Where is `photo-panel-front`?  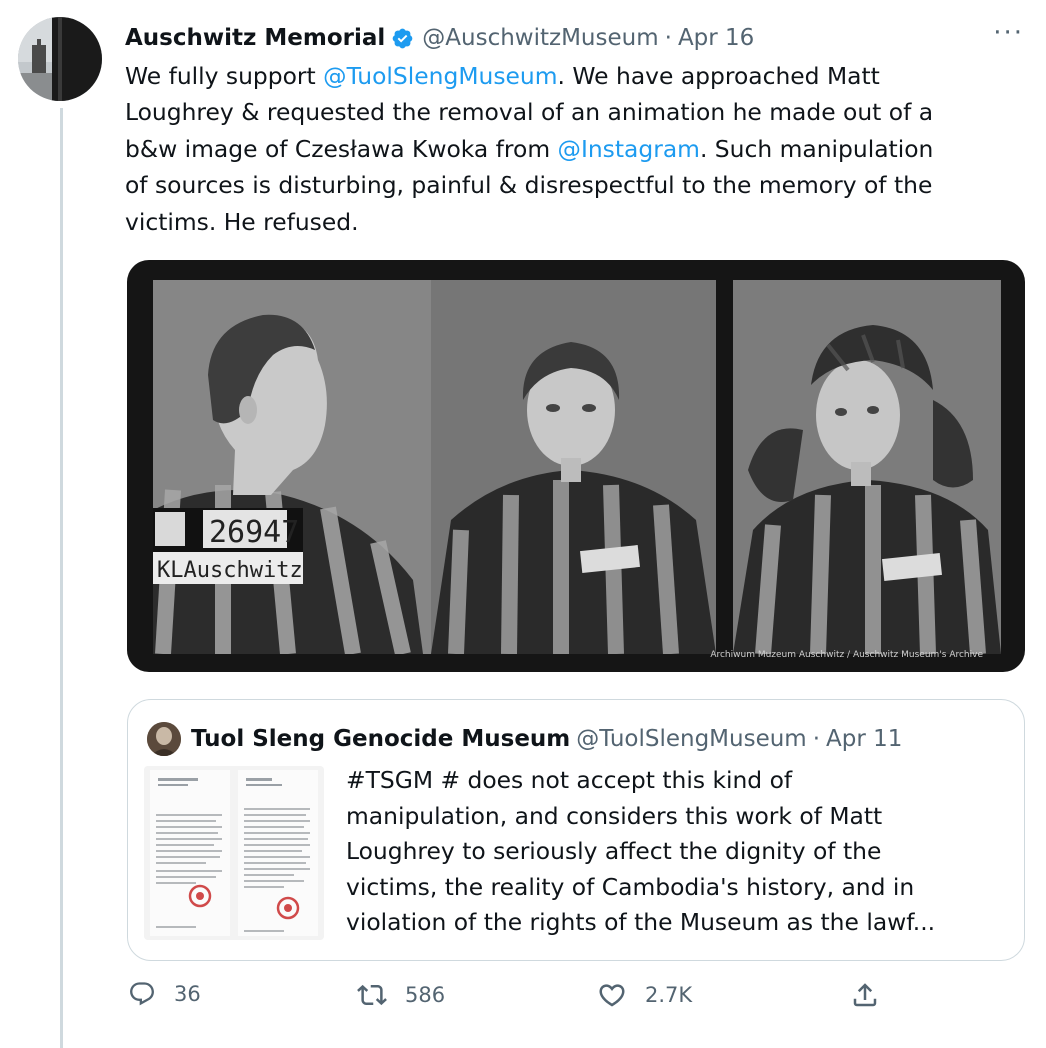 photo-panel-front is located at coordinates (573, 467).